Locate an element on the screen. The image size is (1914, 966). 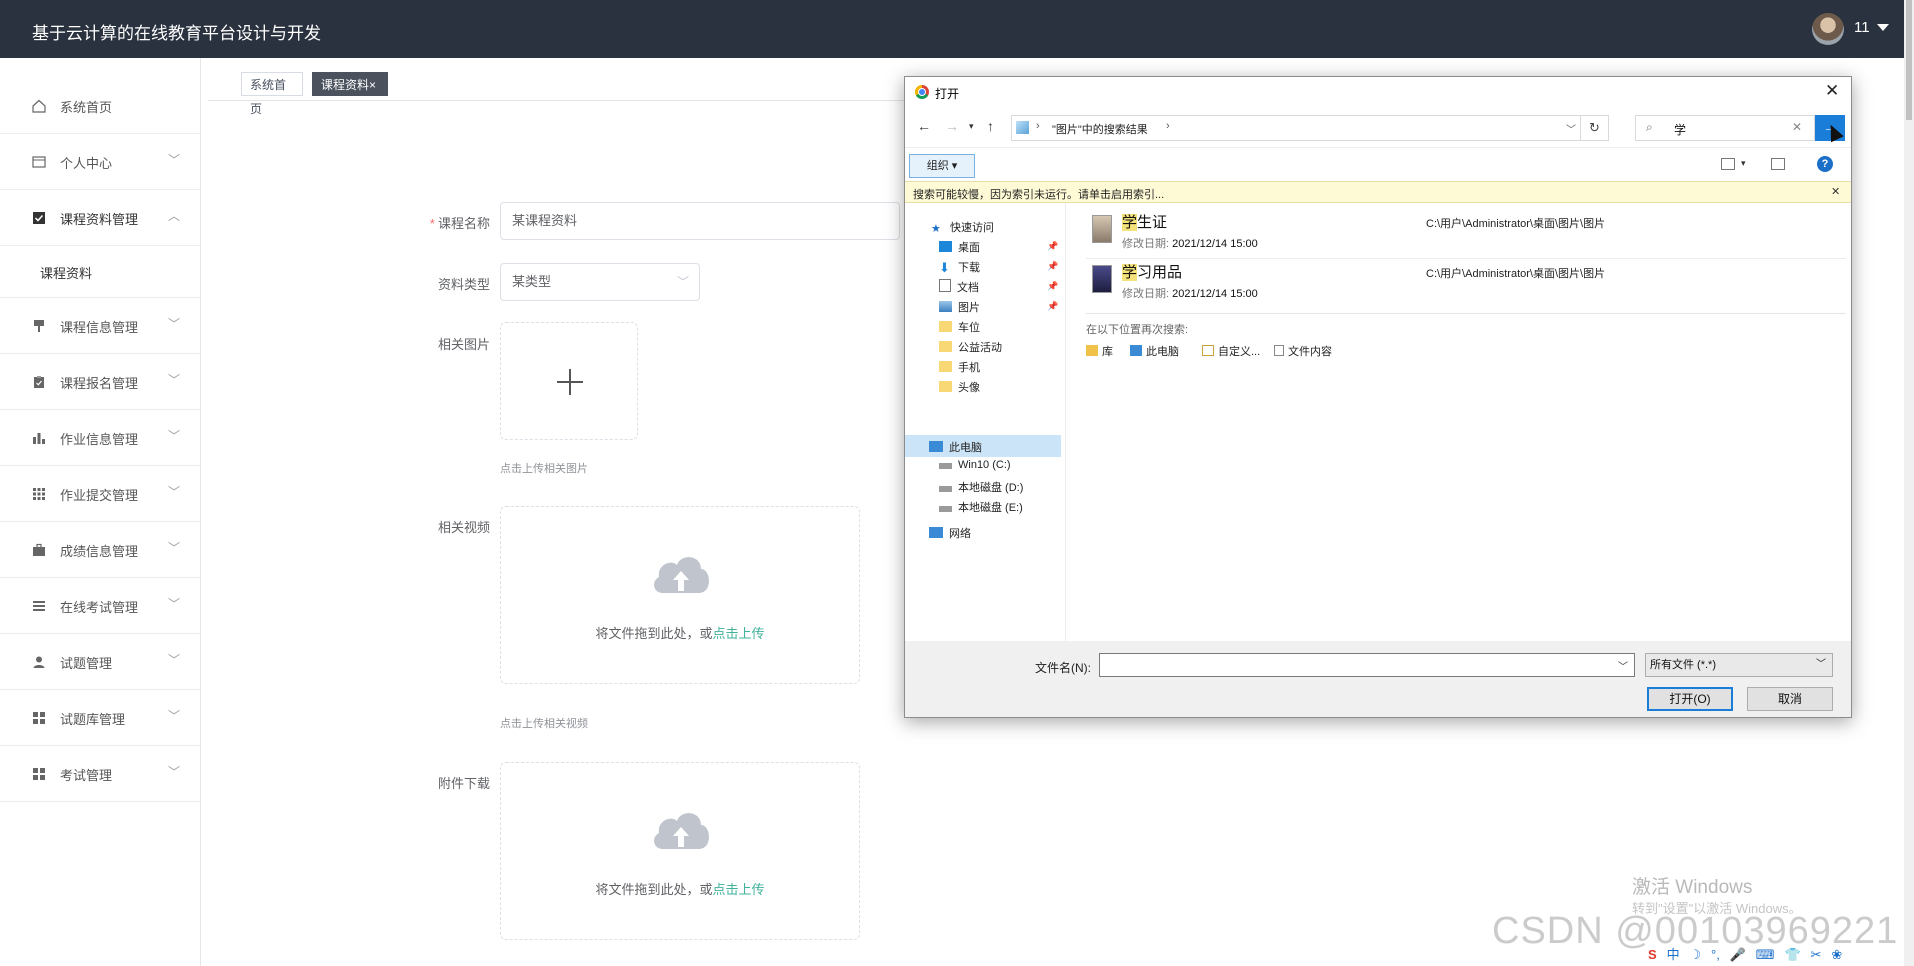
scrollbar-thumb is located at coordinates (1909, 60).